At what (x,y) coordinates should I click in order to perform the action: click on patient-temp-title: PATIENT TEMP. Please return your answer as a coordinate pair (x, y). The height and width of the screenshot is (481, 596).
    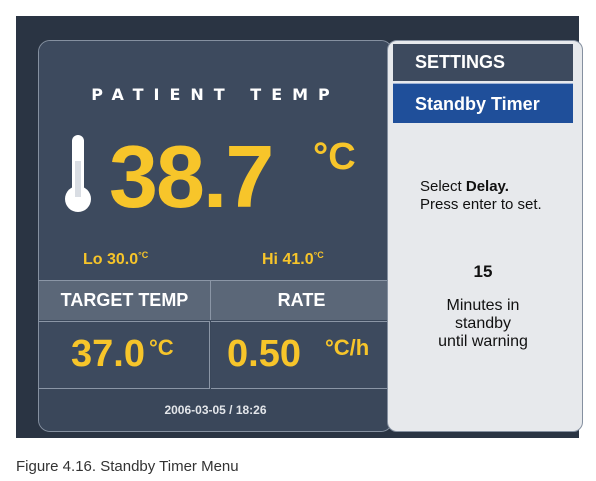
    Looking at the image, I should click on (215, 94).